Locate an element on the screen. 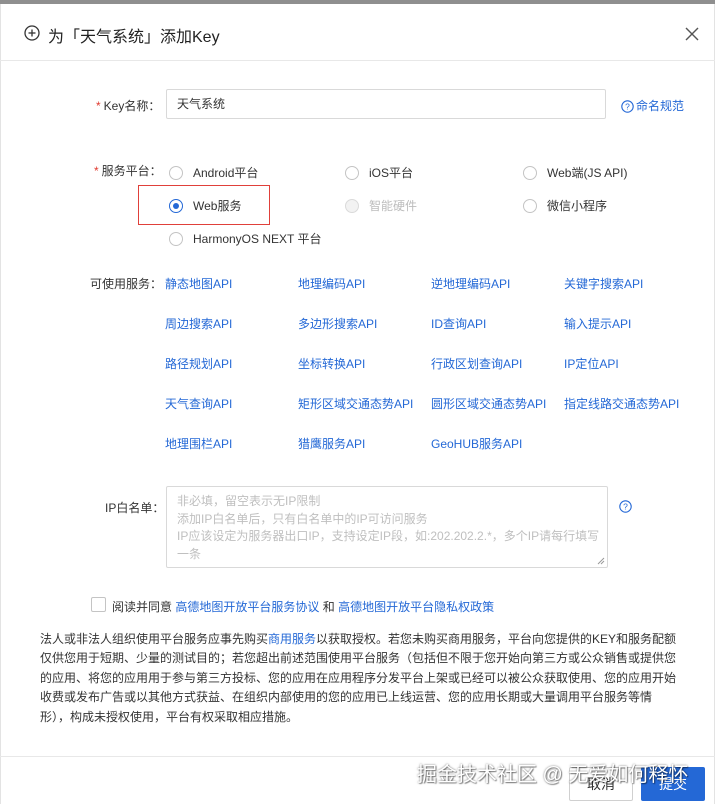 Image resolution: width=715 pixels, height=804 pixels. api-service-link: 圆形区域交通态势API is located at coordinates (488, 403).